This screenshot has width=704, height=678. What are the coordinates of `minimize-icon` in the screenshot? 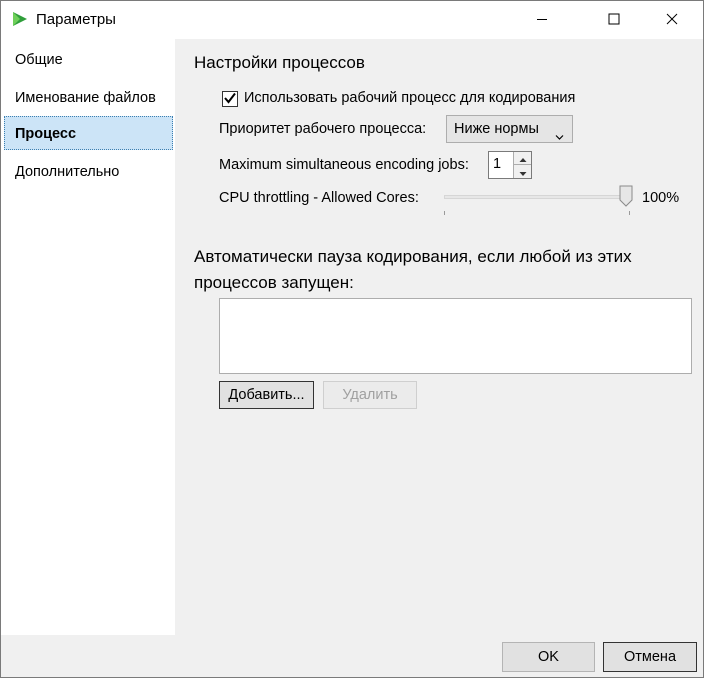 It's located at (542, 20).